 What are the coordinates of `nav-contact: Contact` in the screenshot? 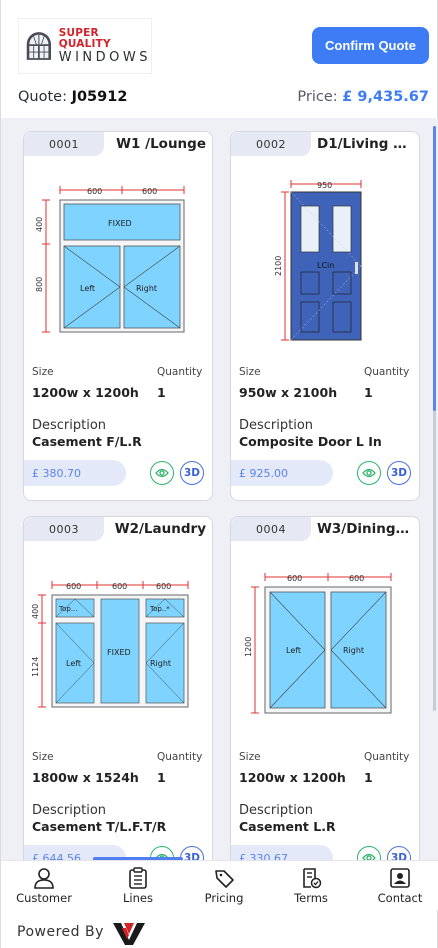 It's located at (400, 886).